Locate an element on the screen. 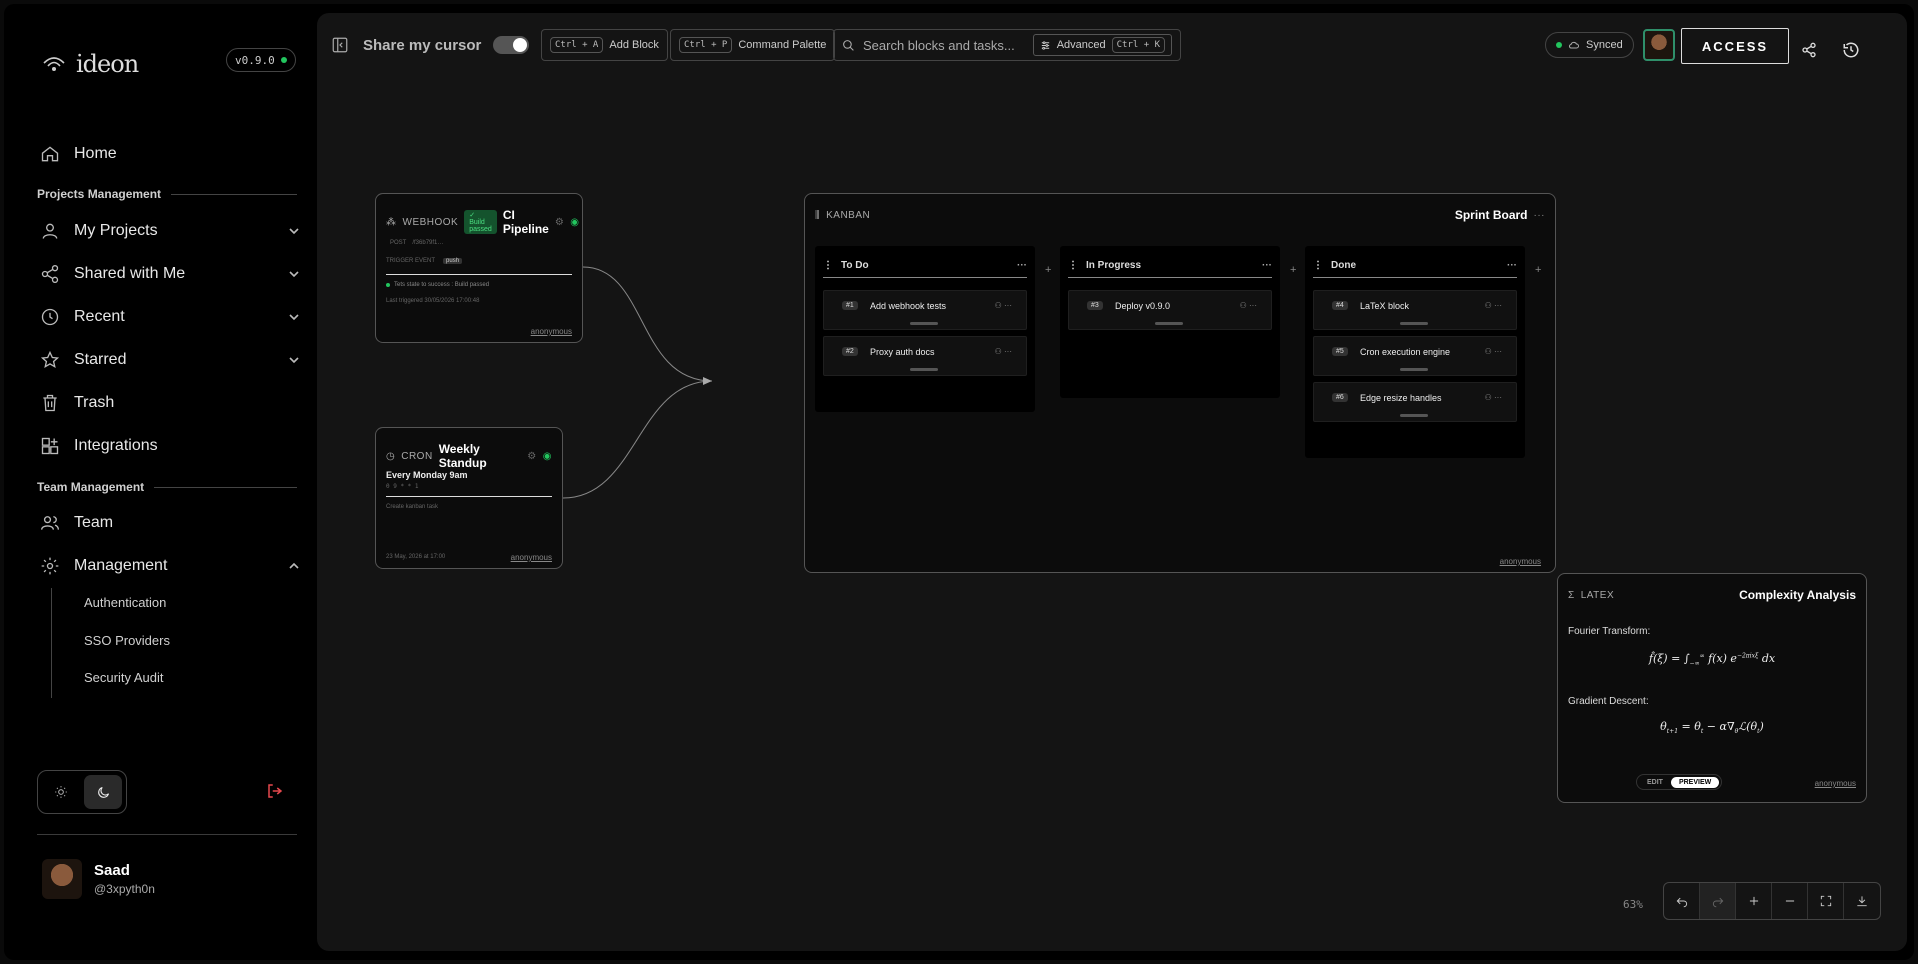 The height and width of the screenshot is (964, 1918). user-name: Saad is located at coordinates (112, 870).